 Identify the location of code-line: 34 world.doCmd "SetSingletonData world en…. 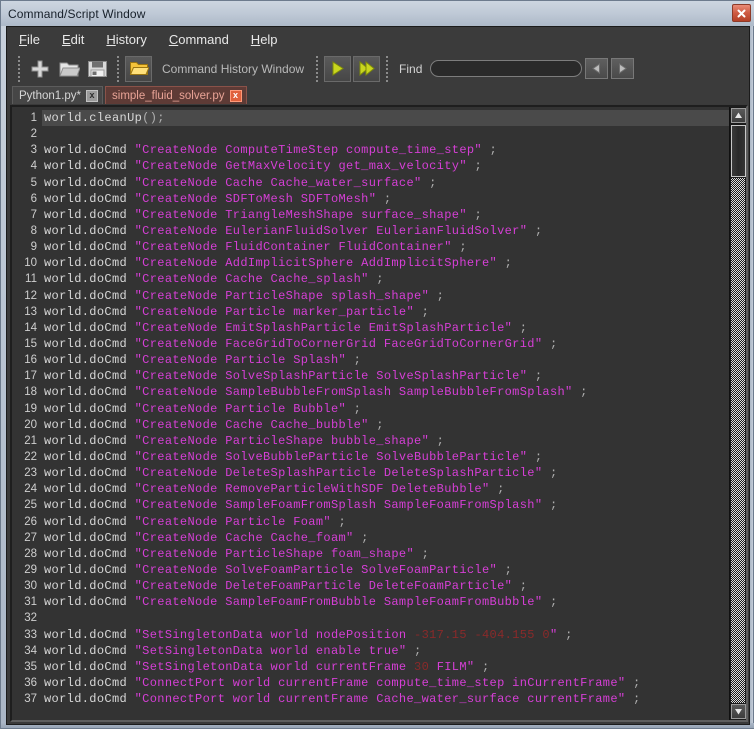
(370, 651).